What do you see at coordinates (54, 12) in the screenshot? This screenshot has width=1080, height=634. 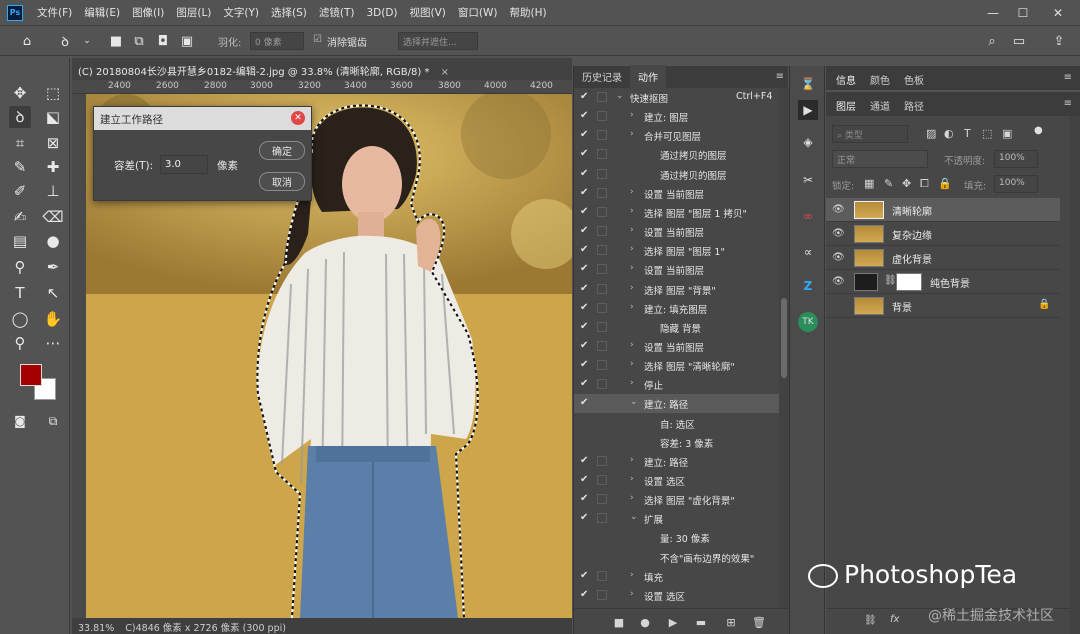 I see `menu-file: 文件(F)` at bounding box center [54, 12].